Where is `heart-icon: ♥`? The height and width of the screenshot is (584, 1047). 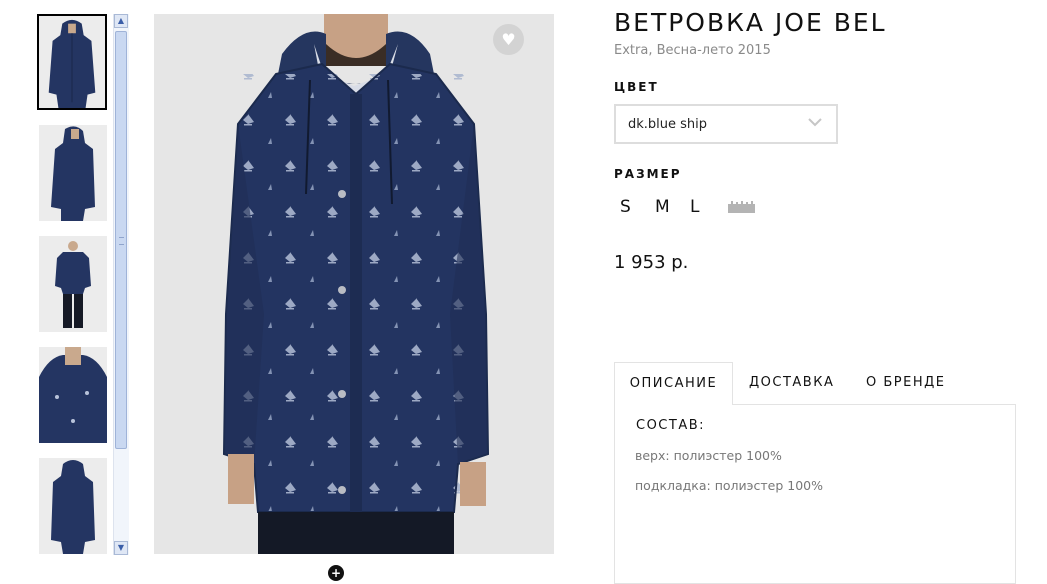
heart-icon: ♥ is located at coordinates (508, 39).